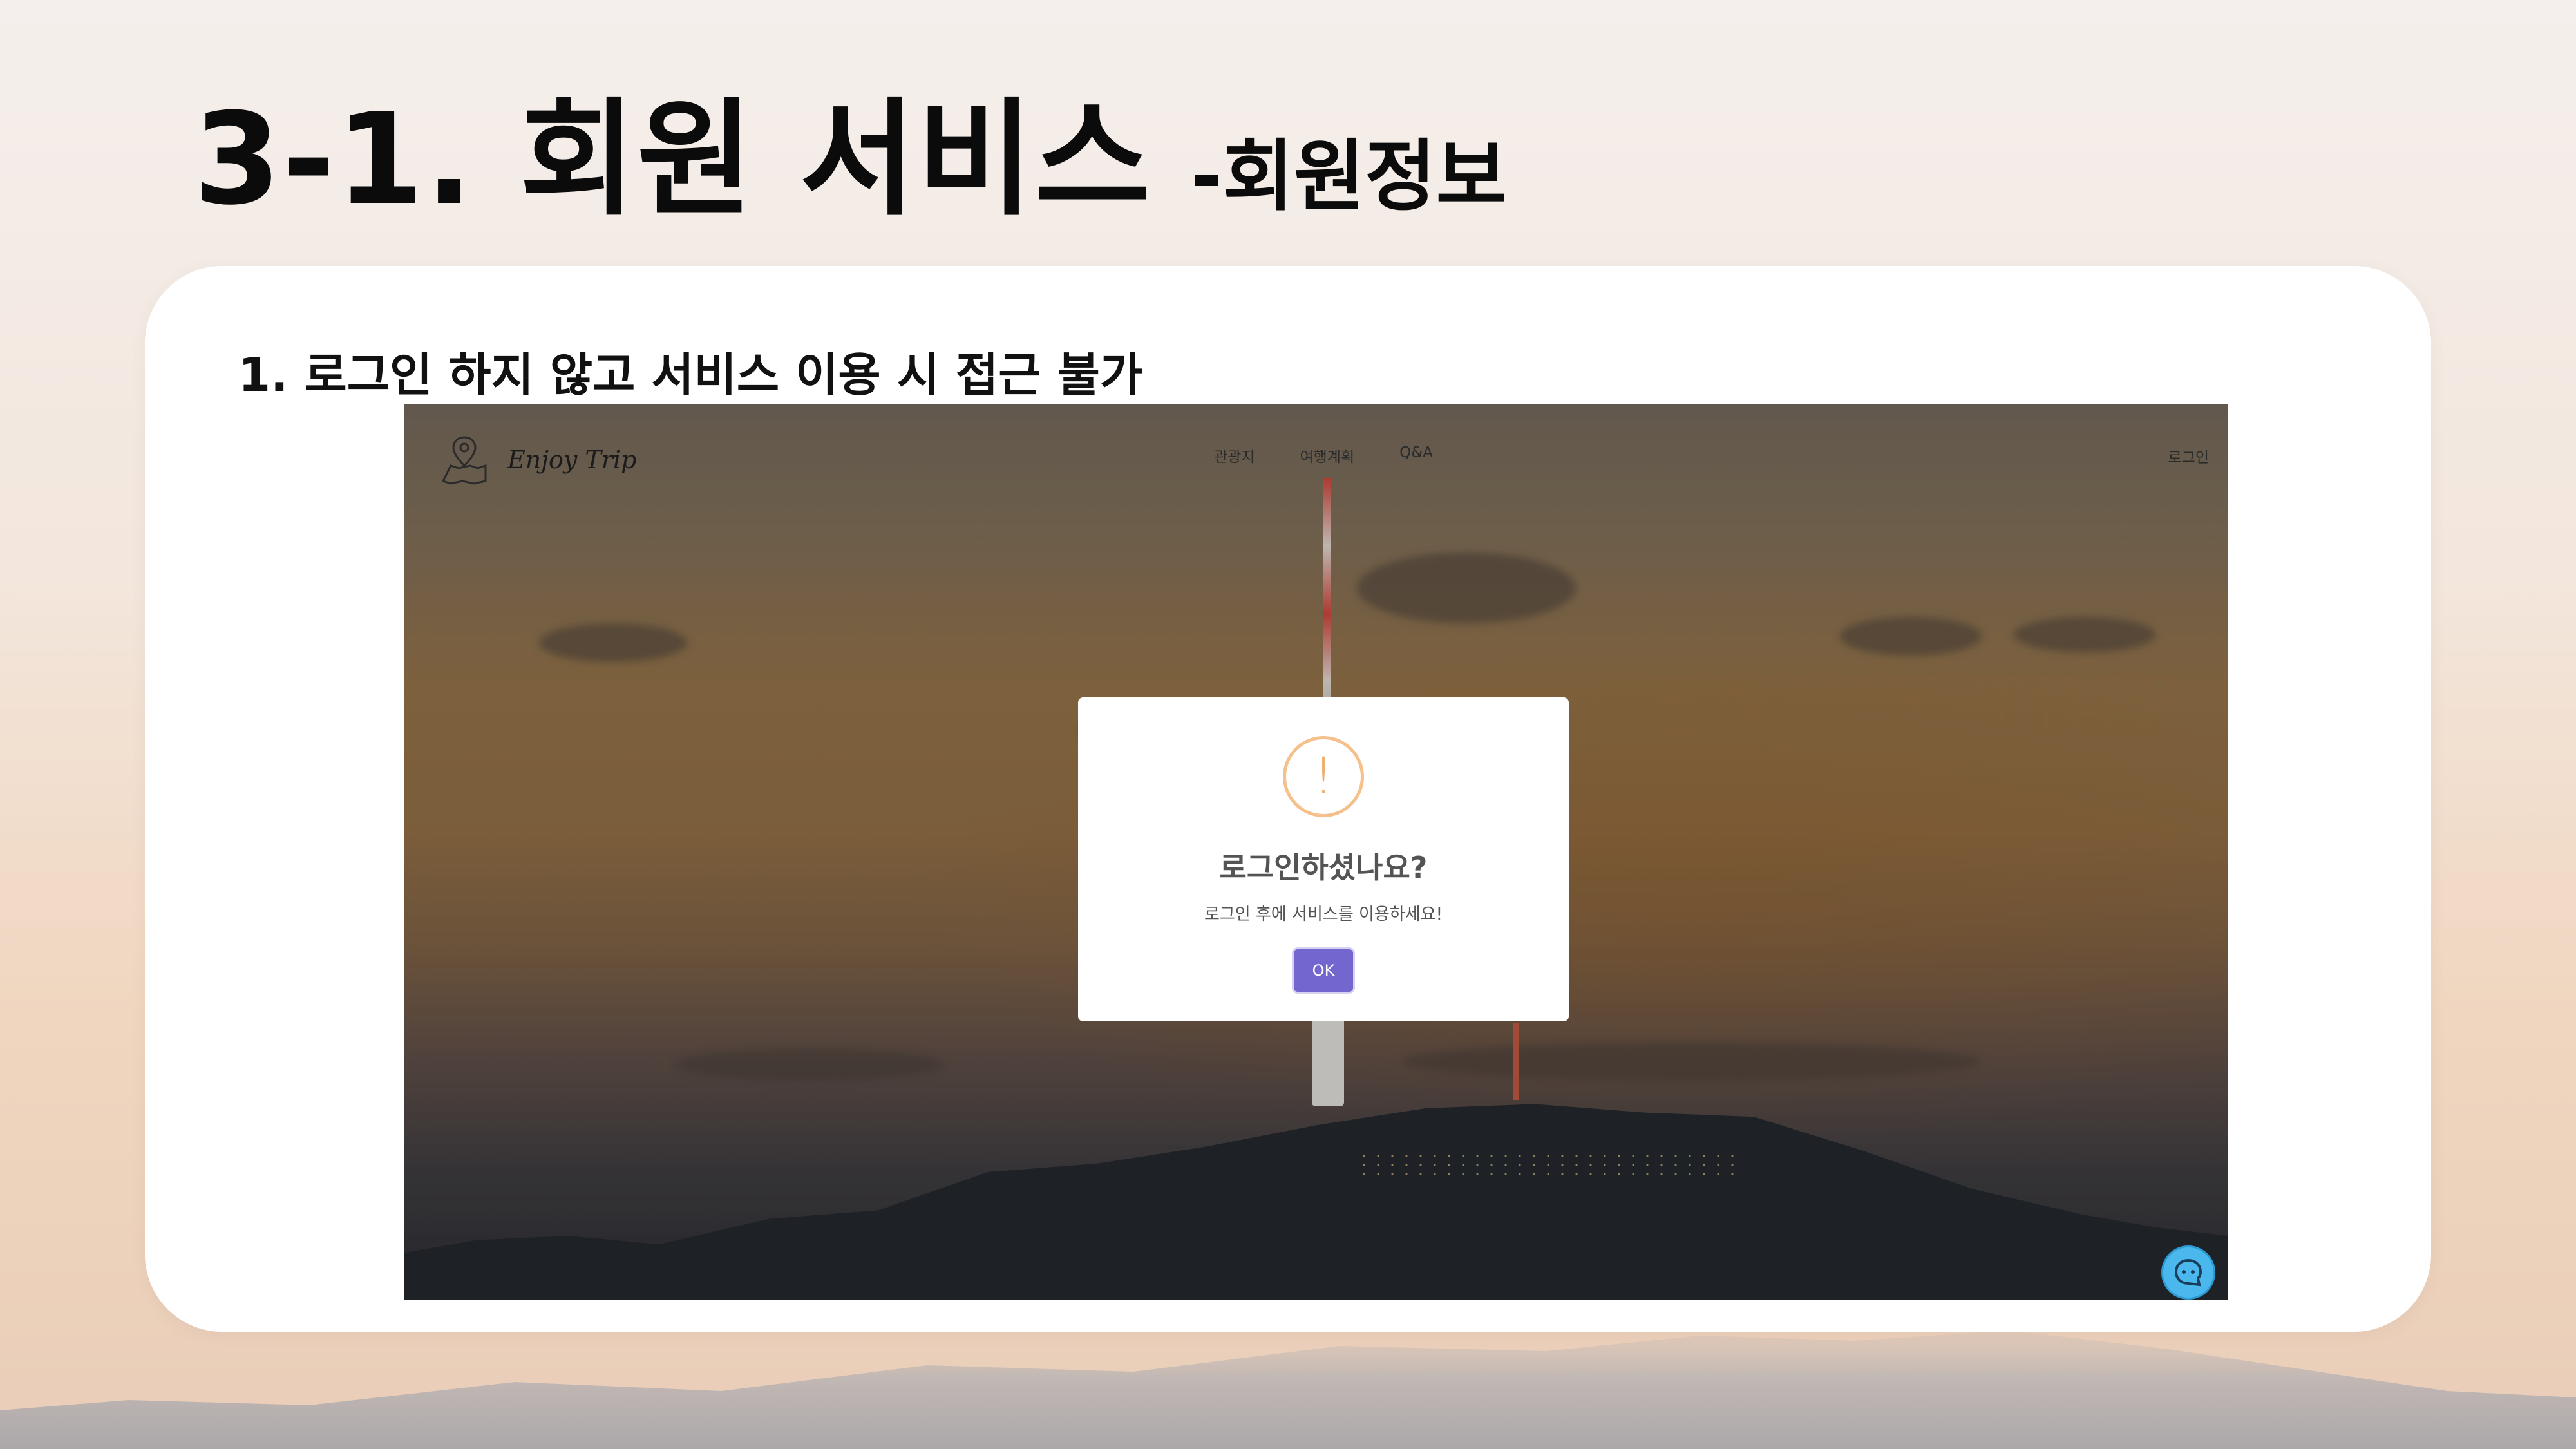 The height and width of the screenshot is (1449, 2576). I want to click on slide-title: 3-1. 회원 서비스 -회원정보, so click(850, 160).